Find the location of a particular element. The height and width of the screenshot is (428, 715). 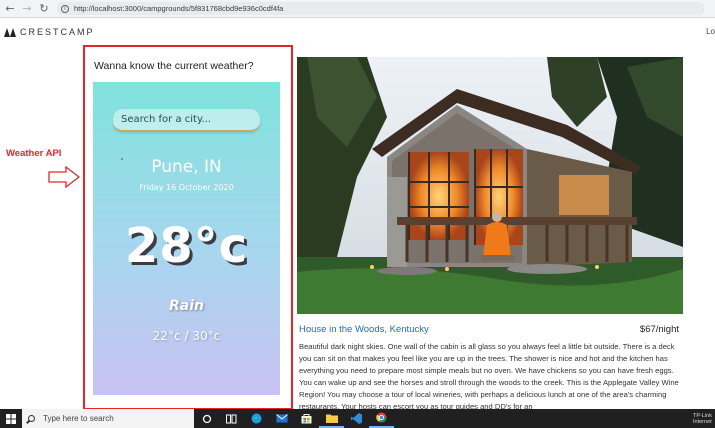

annotation-label: Weather API is located at coordinates (34, 153).